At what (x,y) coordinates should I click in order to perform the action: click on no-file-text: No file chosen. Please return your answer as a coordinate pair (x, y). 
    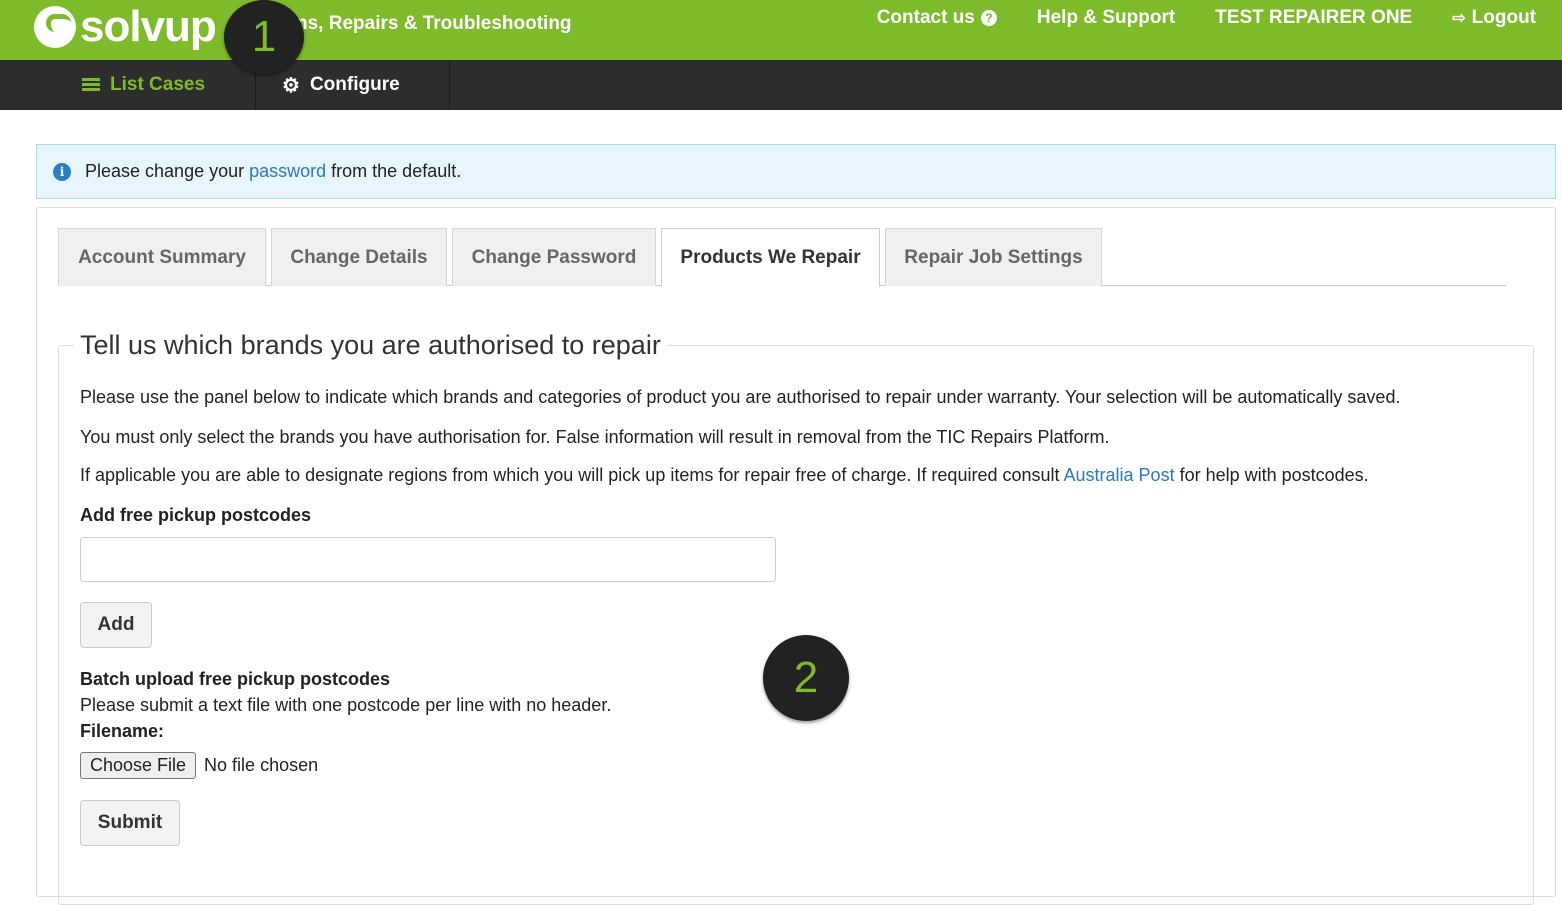
    Looking at the image, I should click on (261, 765).